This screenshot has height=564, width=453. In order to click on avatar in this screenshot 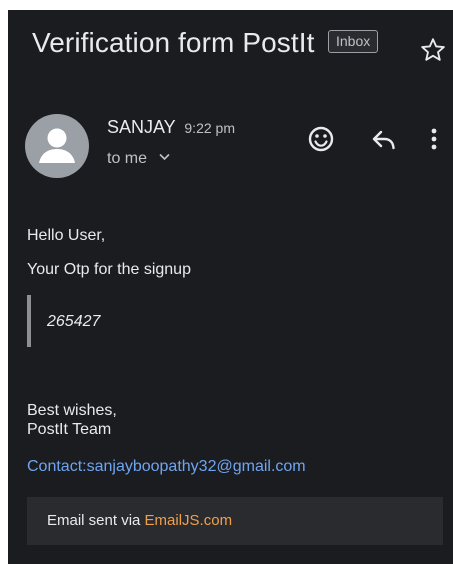, I will do `click(57, 146)`.